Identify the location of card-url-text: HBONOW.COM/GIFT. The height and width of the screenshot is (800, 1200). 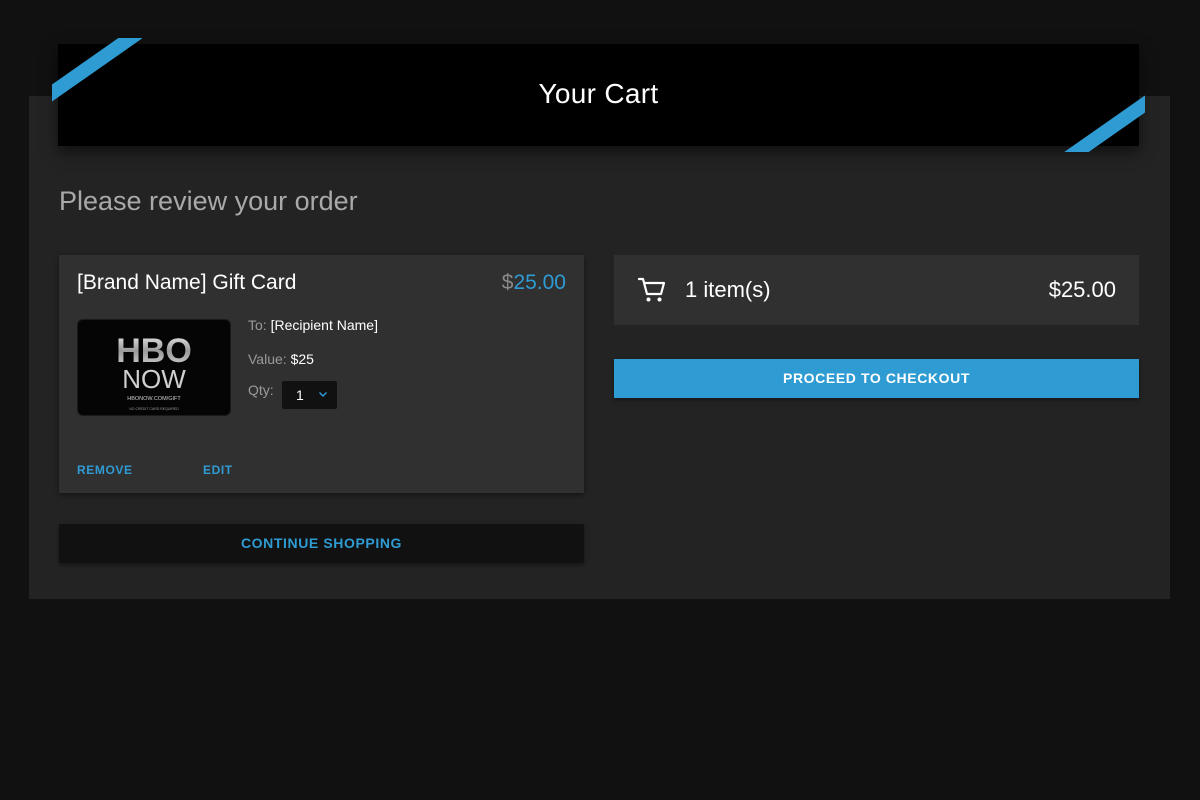
(154, 399).